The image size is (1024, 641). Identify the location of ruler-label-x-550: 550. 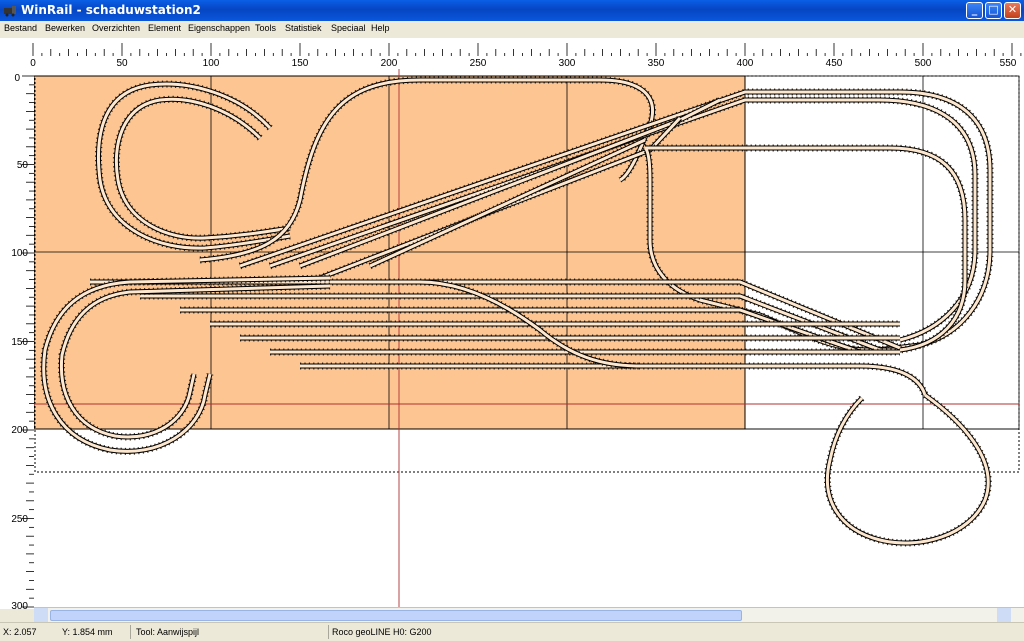
(1008, 63).